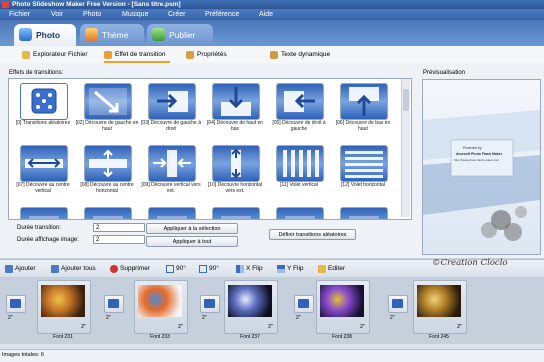  I want to click on tab-publier: Publier, so click(180, 35).